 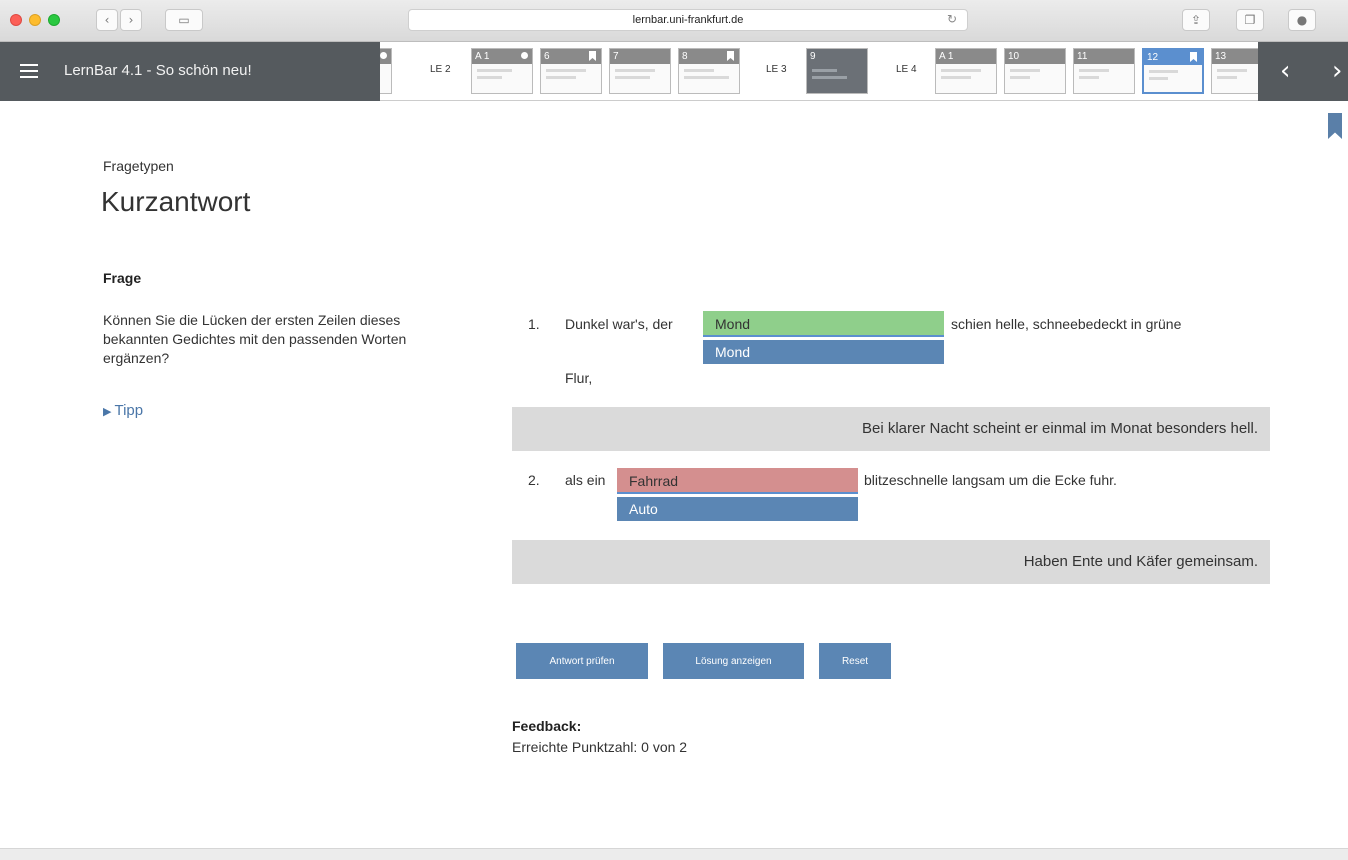 What do you see at coordinates (1234, 71) in the screenshot?
I see `thumbnail-13: 13` at bounding box center [1234, 71].